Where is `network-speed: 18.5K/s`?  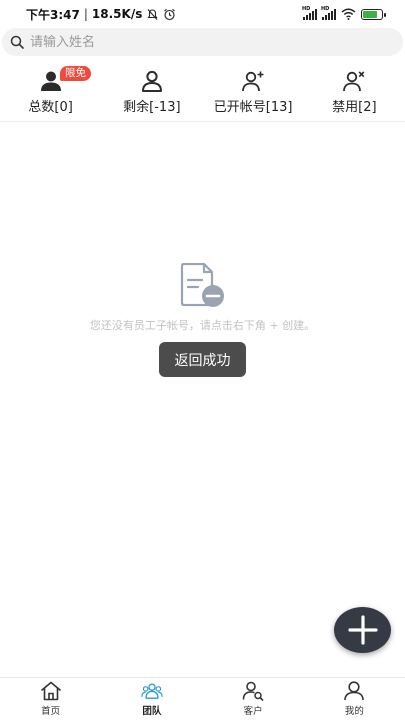 network-speed: 18.5K/s is located at coordinates (117, 14).